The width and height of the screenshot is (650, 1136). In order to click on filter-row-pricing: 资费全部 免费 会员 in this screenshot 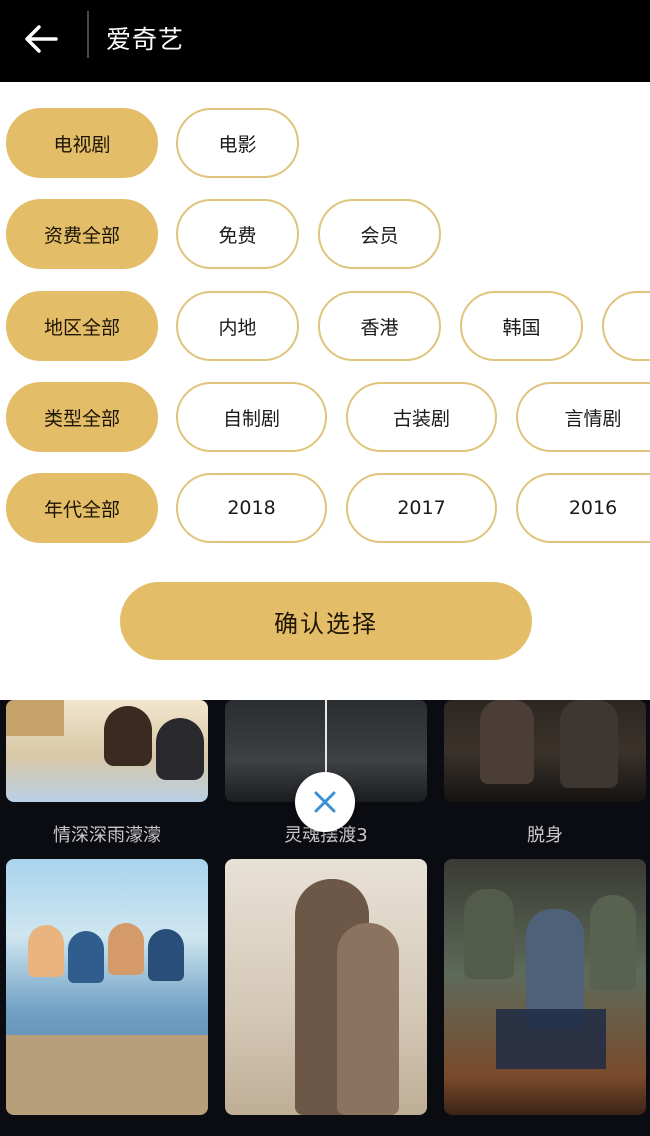, I will do `click(325, 236)`.